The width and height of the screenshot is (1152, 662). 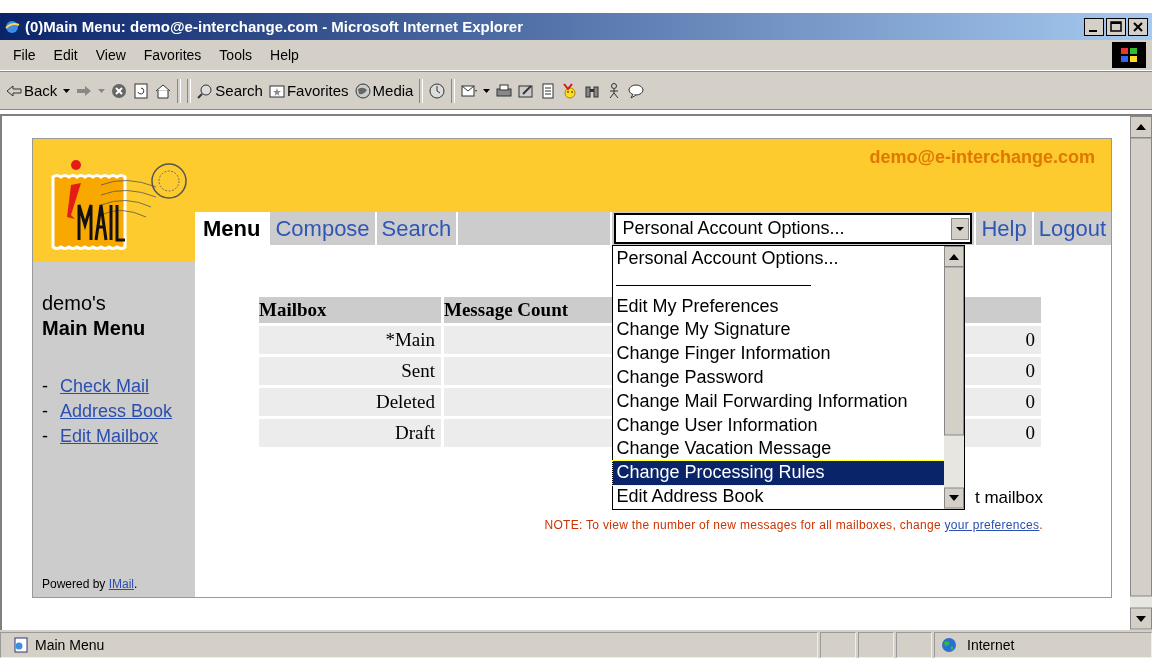 What do you see at coordinates (205, 90) in the screenshot?
I see `search-icon` at bounding box center [205, 90].